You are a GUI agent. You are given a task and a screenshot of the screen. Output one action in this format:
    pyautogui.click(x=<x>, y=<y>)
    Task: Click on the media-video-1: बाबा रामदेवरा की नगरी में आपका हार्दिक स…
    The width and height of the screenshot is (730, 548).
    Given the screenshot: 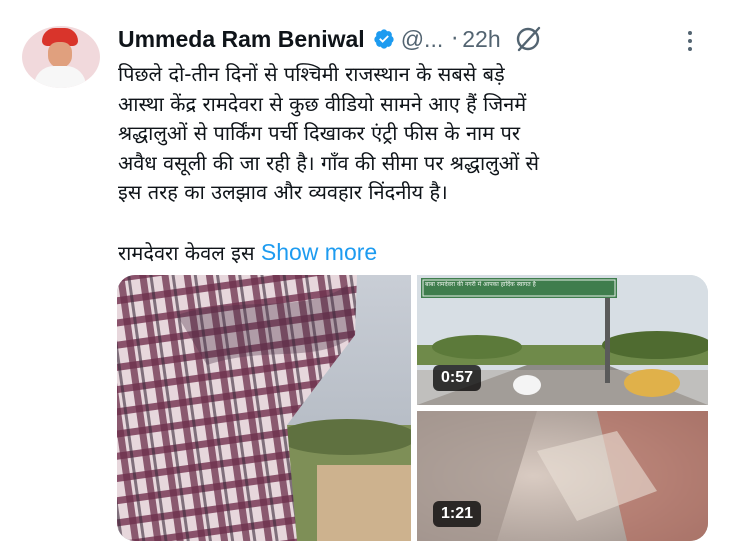 What is the action you would take?
    pyautogui.click(x=562, y=340)
    